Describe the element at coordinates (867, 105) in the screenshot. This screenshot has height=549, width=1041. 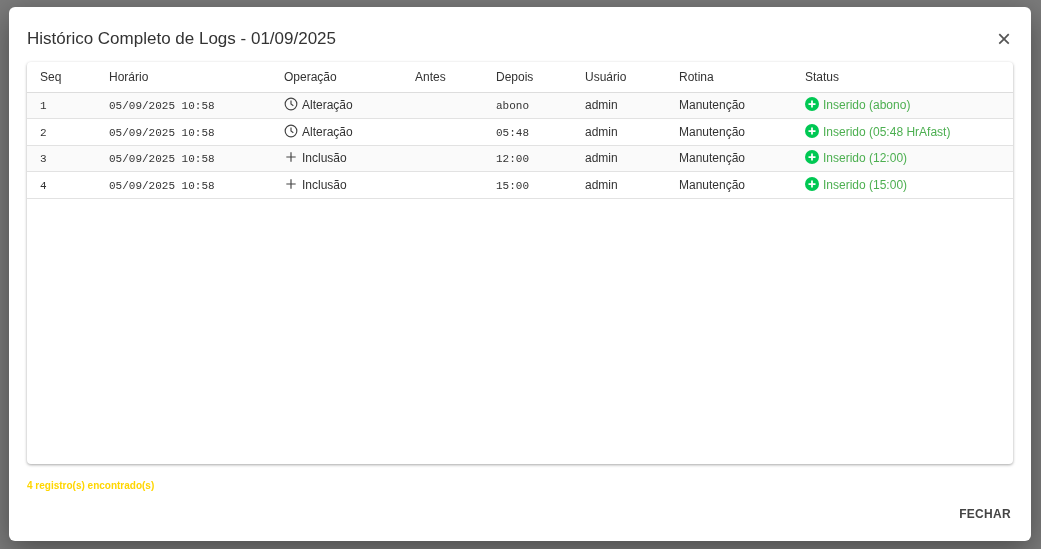
I see `status-text: Inserido (abono)` at that location.